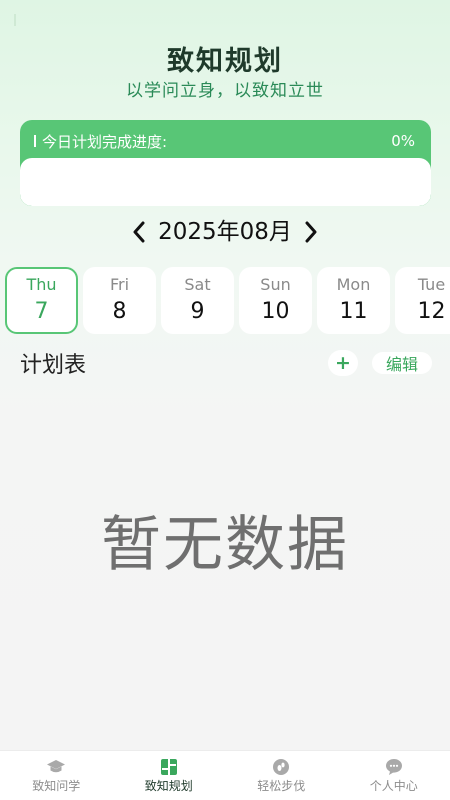  I want to click on month-label: 2025年08月, so click(225, 232).